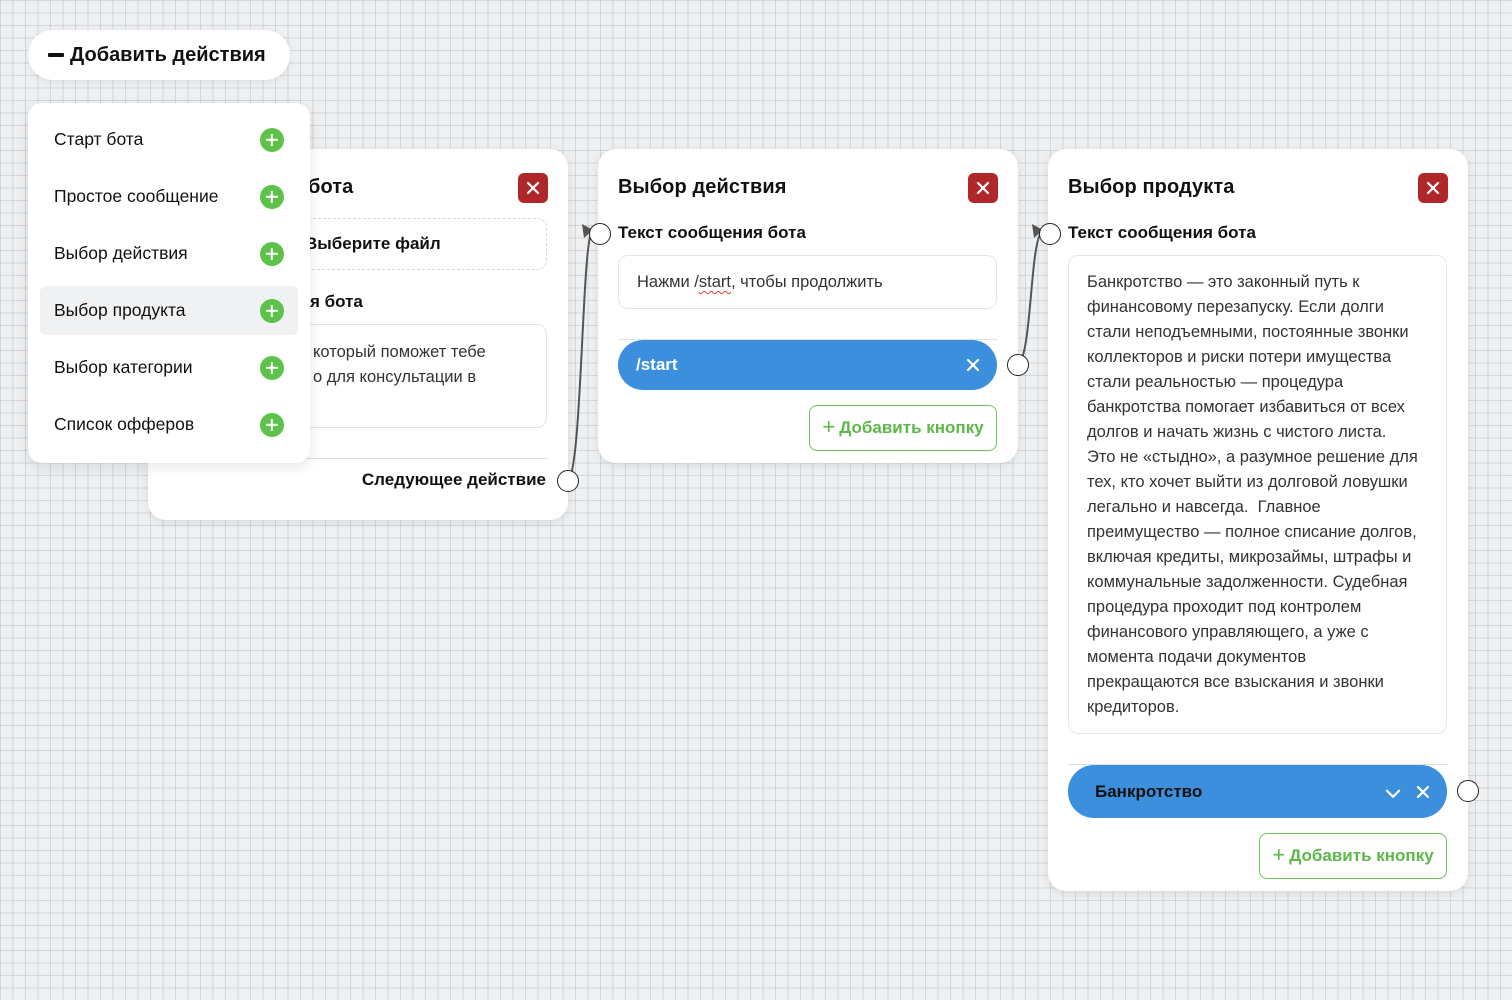  What do you see at coordinates (1248, 332) in the screenshot?
I see `message-text-line: стали неподъемными, постоянные звонки` at bounding box center [1248, 332].